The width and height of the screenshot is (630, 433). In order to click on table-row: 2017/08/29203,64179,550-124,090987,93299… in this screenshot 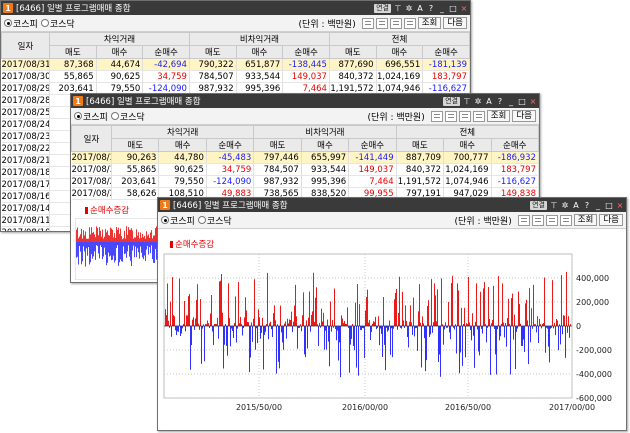, I will do `click(305, 181)`.